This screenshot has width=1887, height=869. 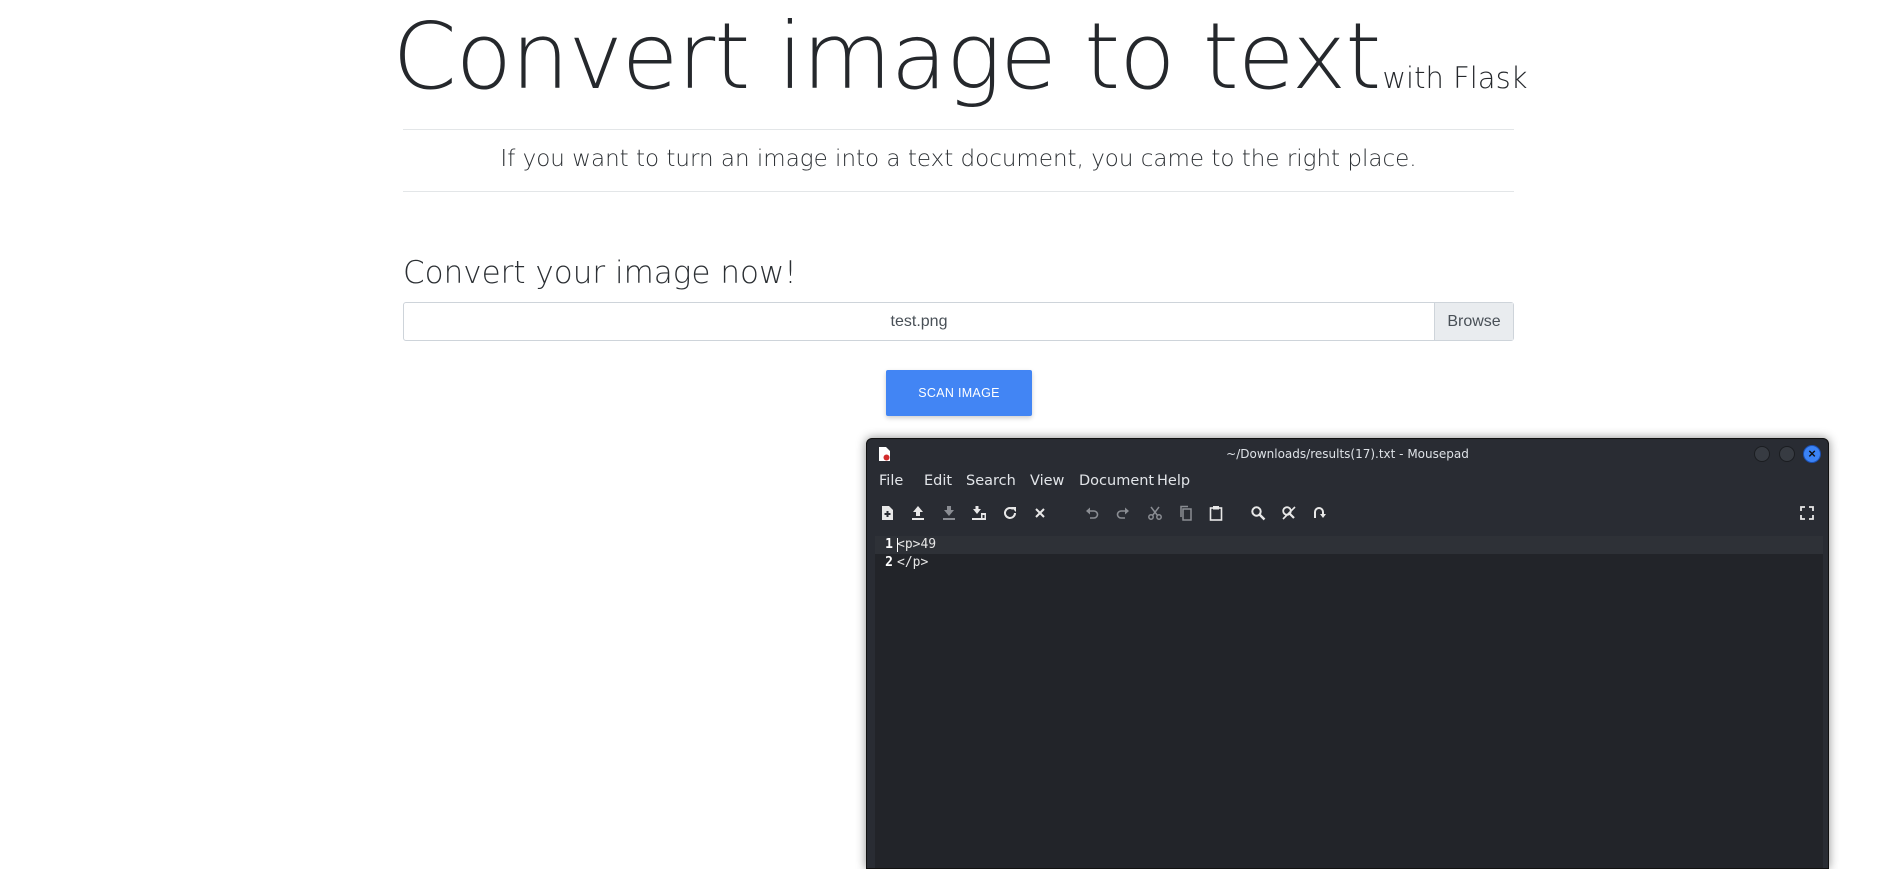 I want to click on menu-bar: File Edit Search View Document Help, so click(x=1347, y=481).